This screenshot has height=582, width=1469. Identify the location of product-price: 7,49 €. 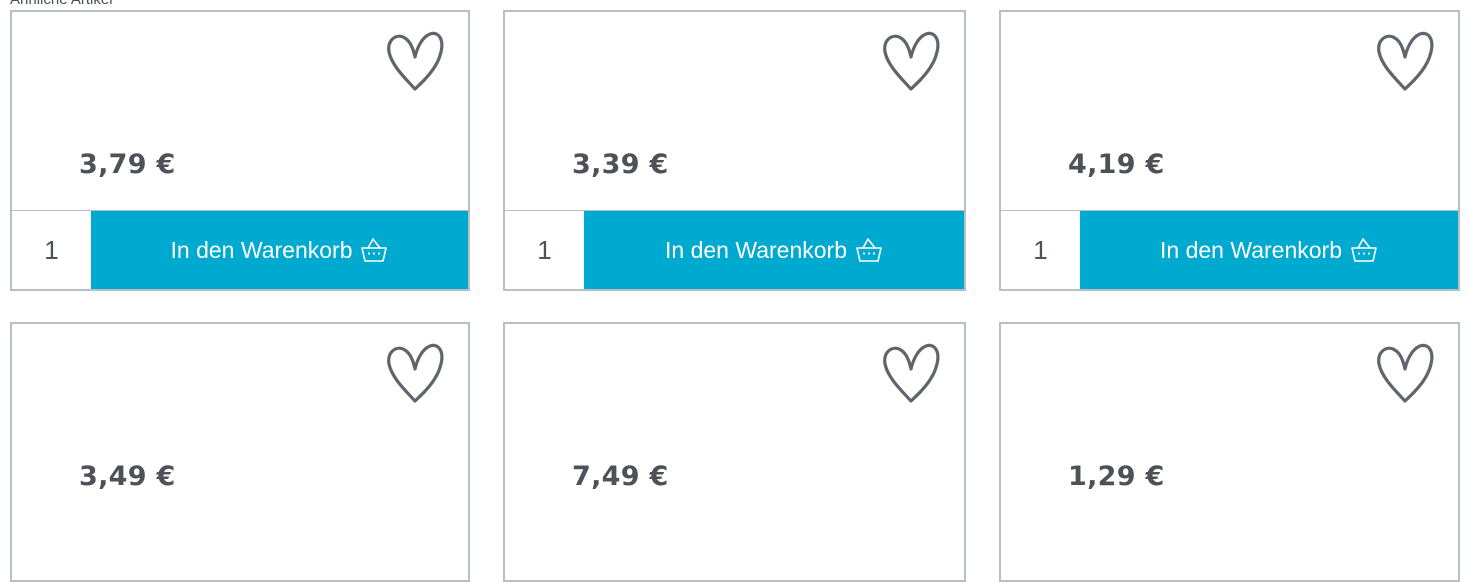
(620, 476).